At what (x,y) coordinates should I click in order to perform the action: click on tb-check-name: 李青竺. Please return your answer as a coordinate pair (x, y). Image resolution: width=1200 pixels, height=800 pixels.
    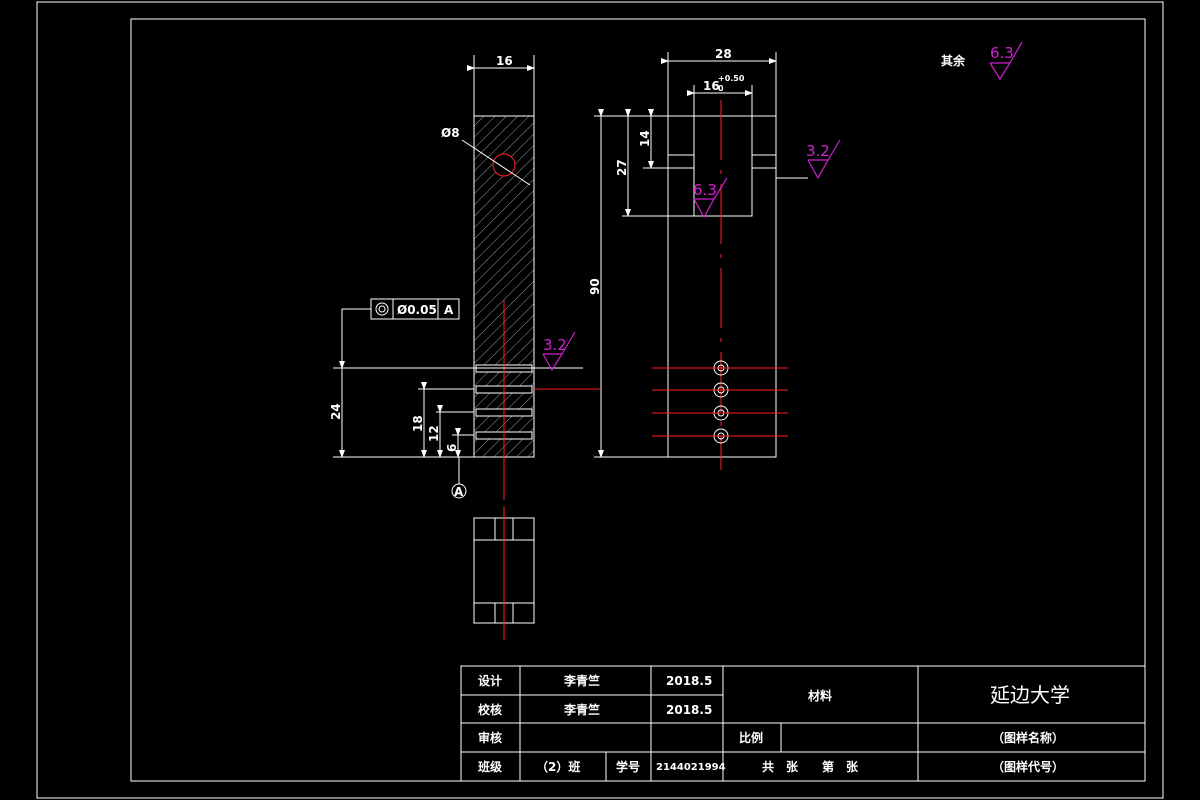
    Looking at the image, I should click on (581, 709).